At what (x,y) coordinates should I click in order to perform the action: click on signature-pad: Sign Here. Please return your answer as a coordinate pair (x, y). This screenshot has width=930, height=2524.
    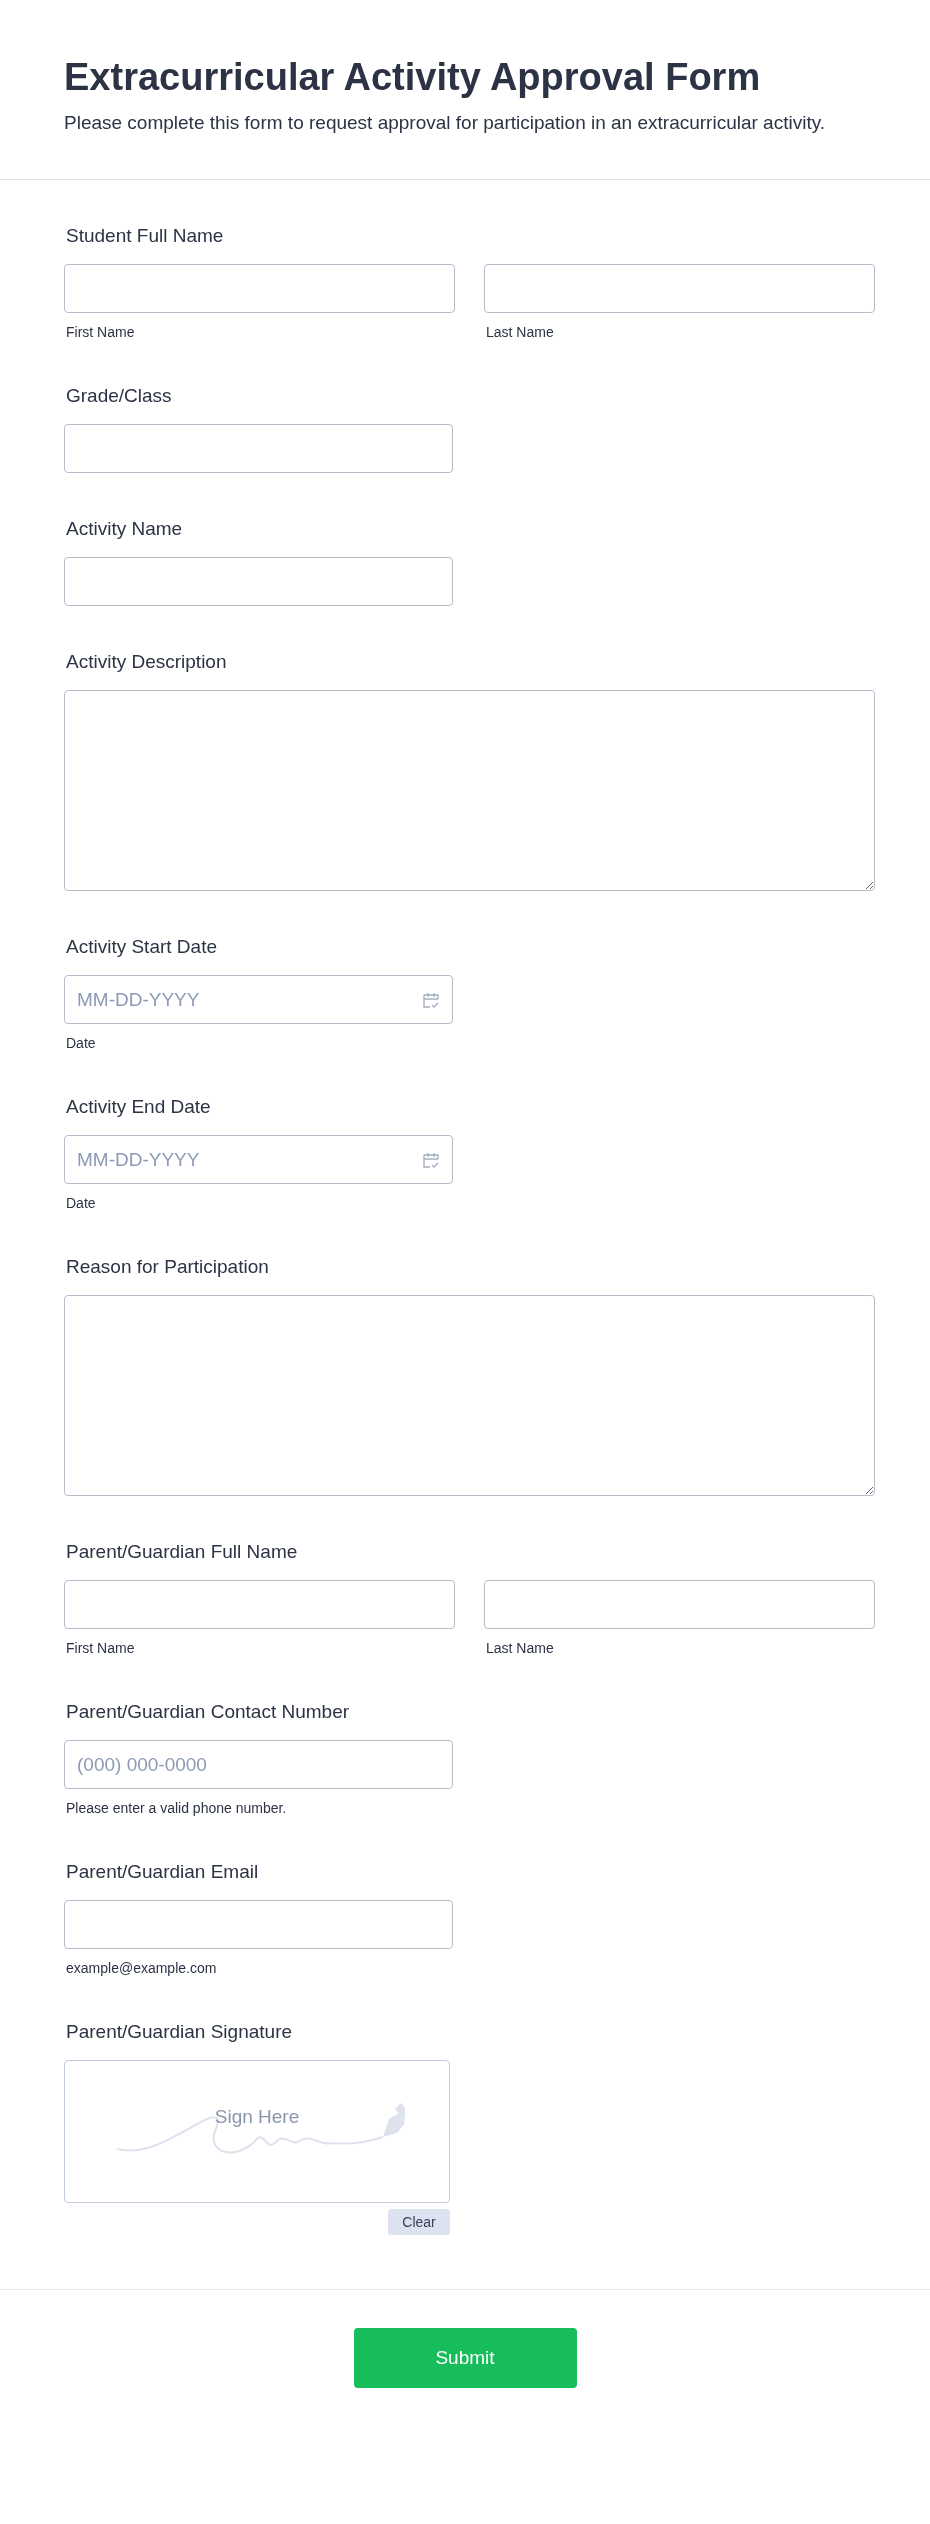
    Looking at the image, I should click on (257, 2131).